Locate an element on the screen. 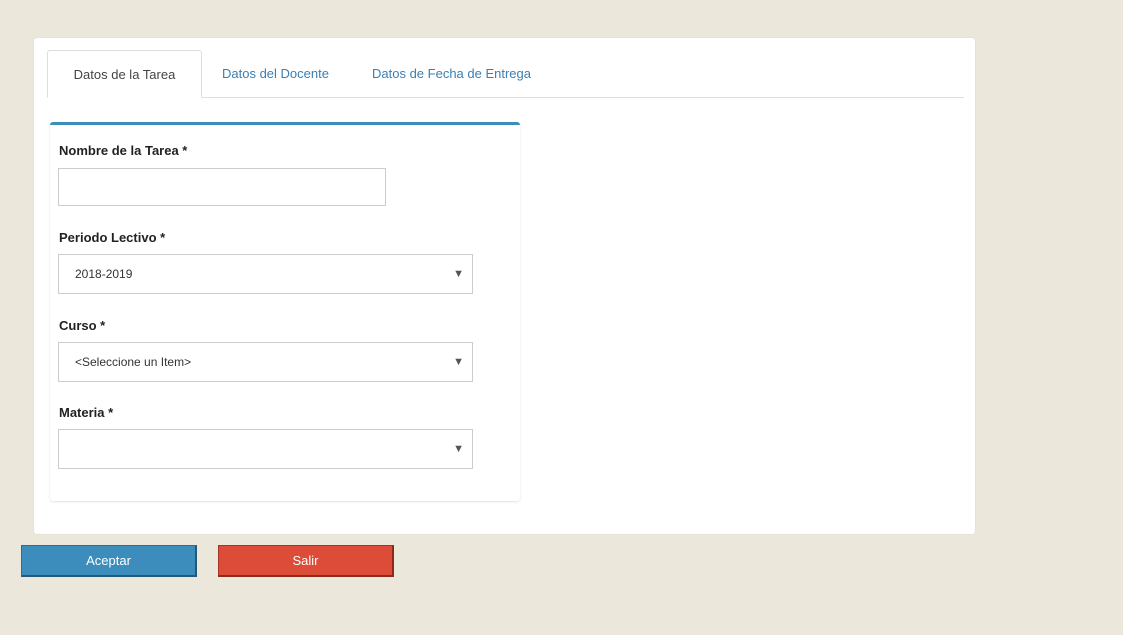 This screenshot has height=635, width=1123. course-select: <Seleccione un Item> ▼ is located at coordinates (265, 362).